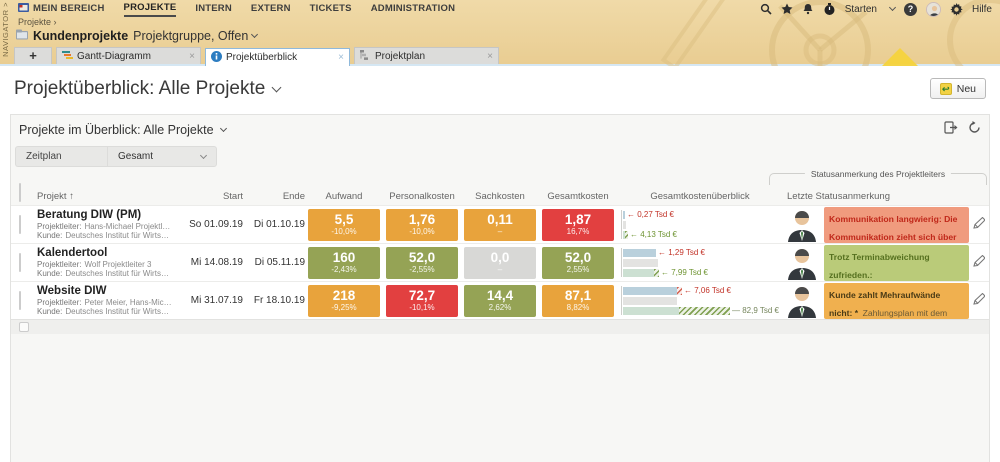 The height and width of the screenshot is (462, 1000). Describe the element at coordinates (112, 216) in the screenshot. I see `project-name: Beratung DIW (PM)` at that location.